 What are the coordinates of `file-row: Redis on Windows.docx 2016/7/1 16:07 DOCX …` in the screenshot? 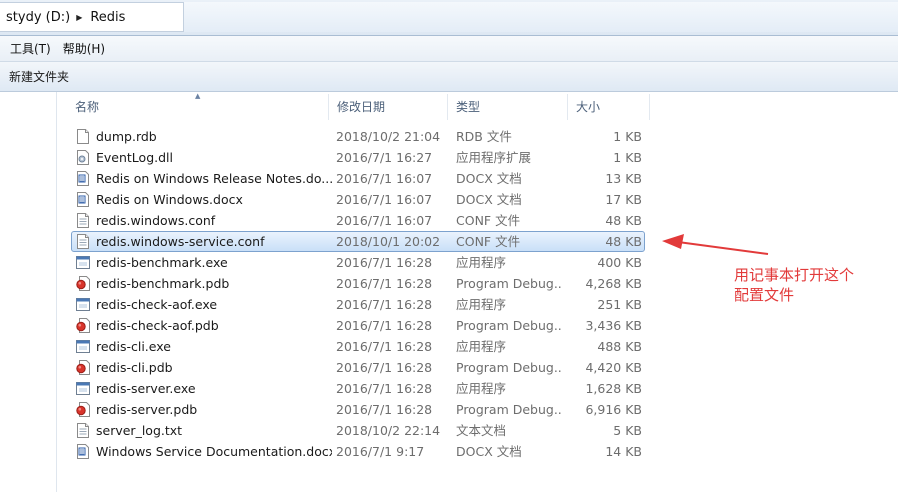 It's located at (365, 199).